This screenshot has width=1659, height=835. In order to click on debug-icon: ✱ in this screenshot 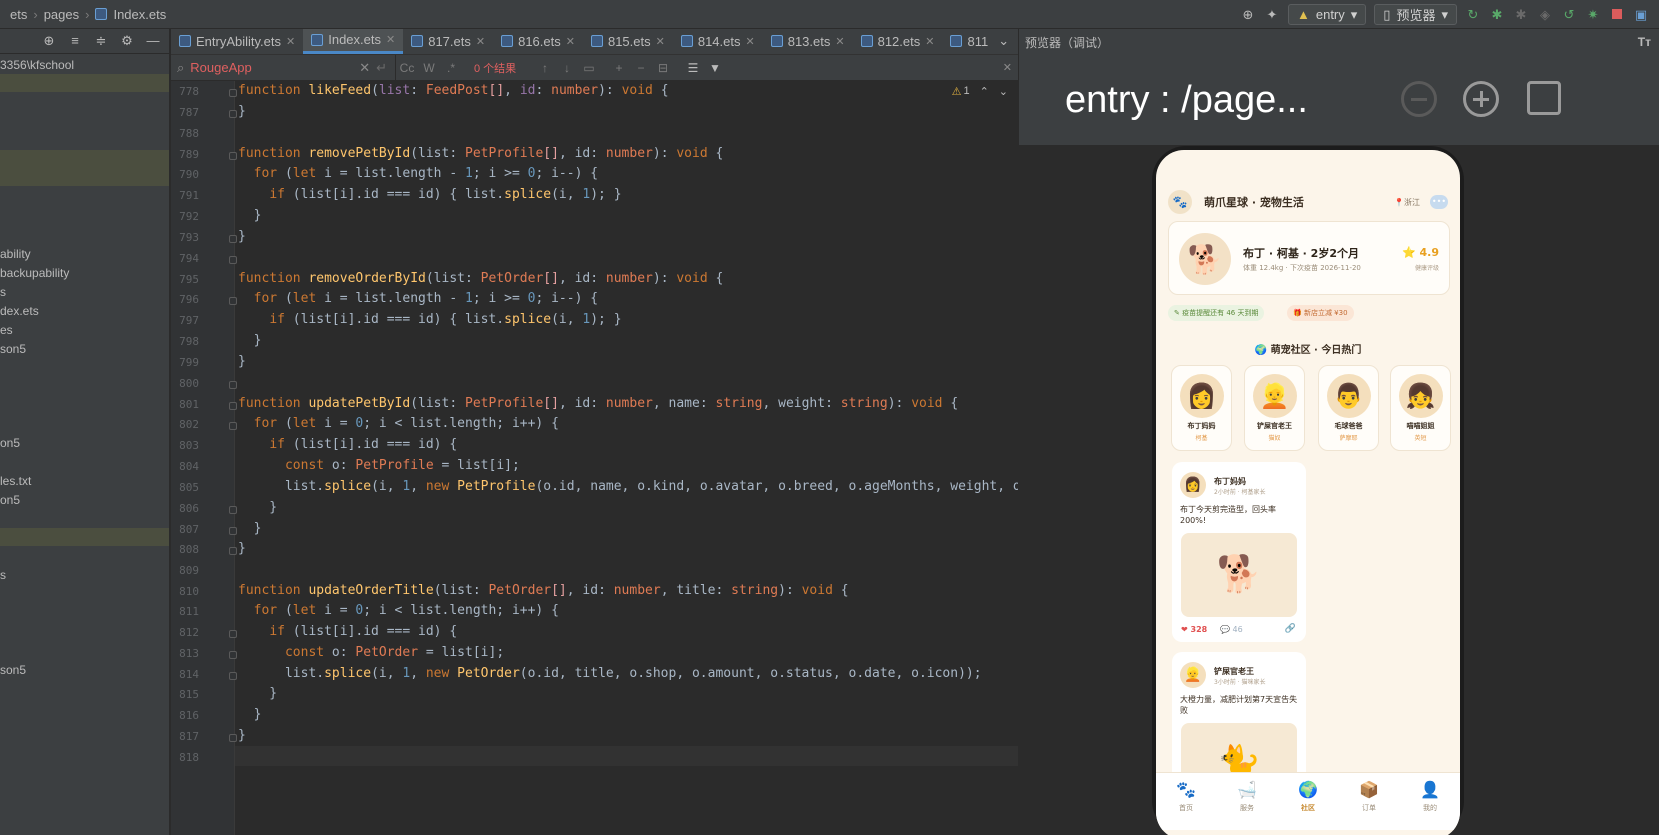, I will do `click(1497, 15)`.